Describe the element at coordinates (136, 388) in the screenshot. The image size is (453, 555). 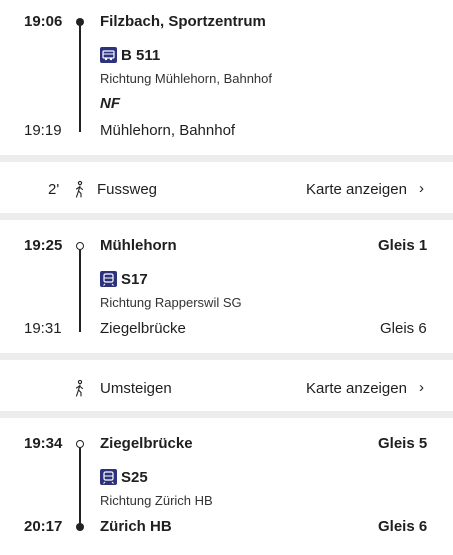
I see `transfer-label: Umsteigen` at that location.